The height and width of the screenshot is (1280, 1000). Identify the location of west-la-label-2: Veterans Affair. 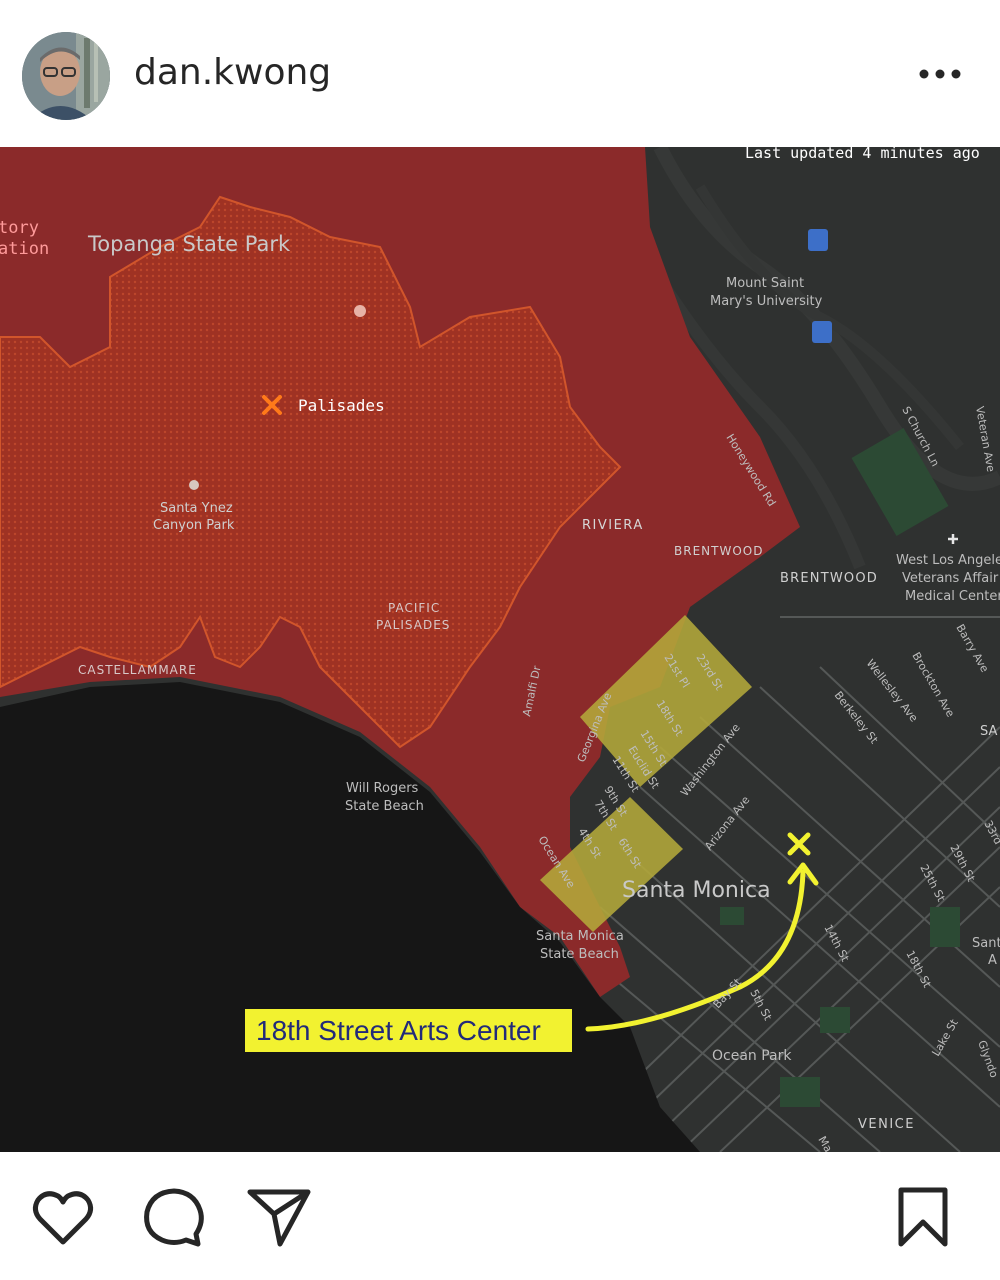
(950, 578).